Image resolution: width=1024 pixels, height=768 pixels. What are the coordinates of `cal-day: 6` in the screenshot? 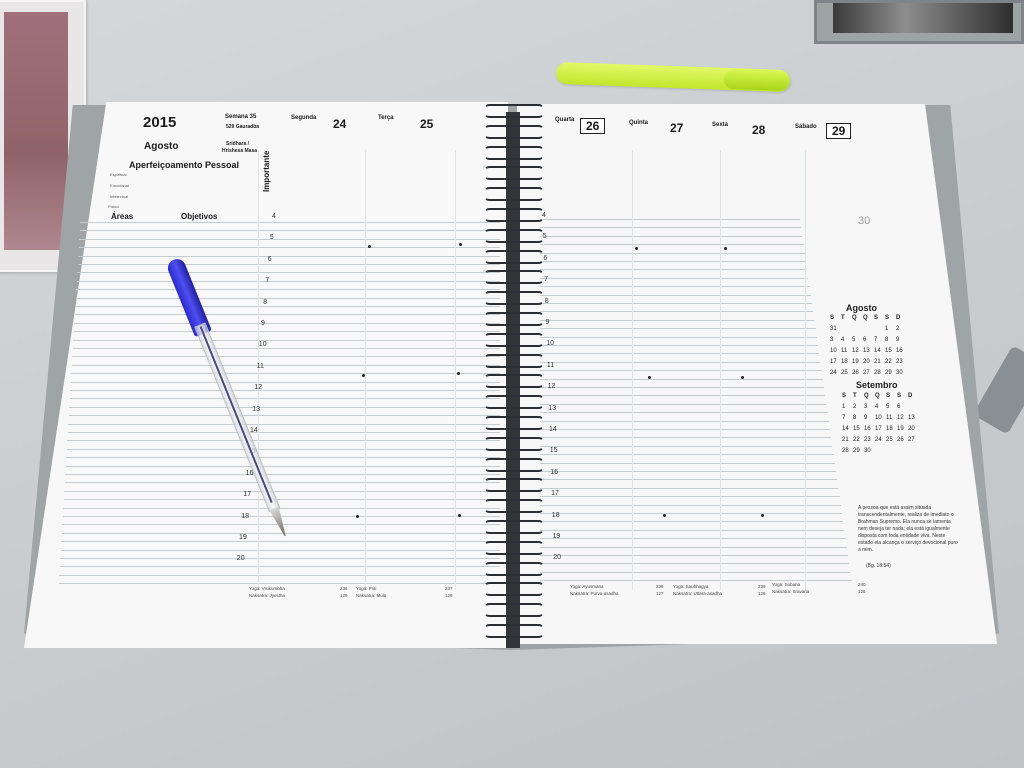 It's located at (865, 340).